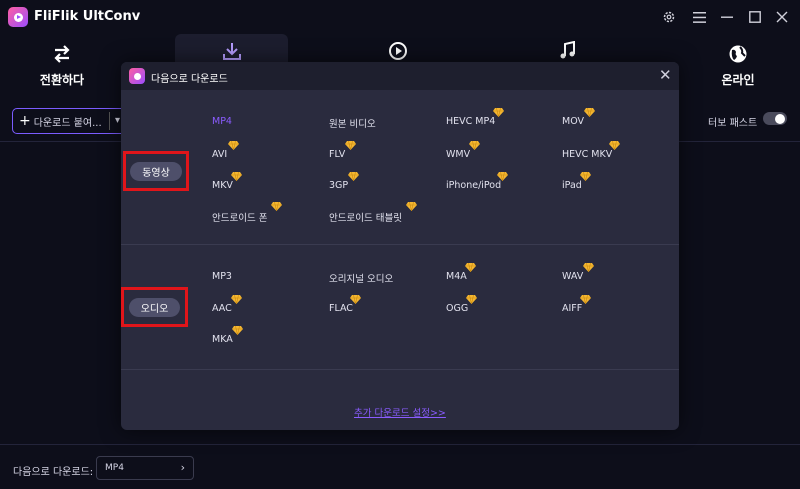  Describe the element at coordinates (775, 118) in the screenshot. I see `turbo-fast-toggle` at that location.